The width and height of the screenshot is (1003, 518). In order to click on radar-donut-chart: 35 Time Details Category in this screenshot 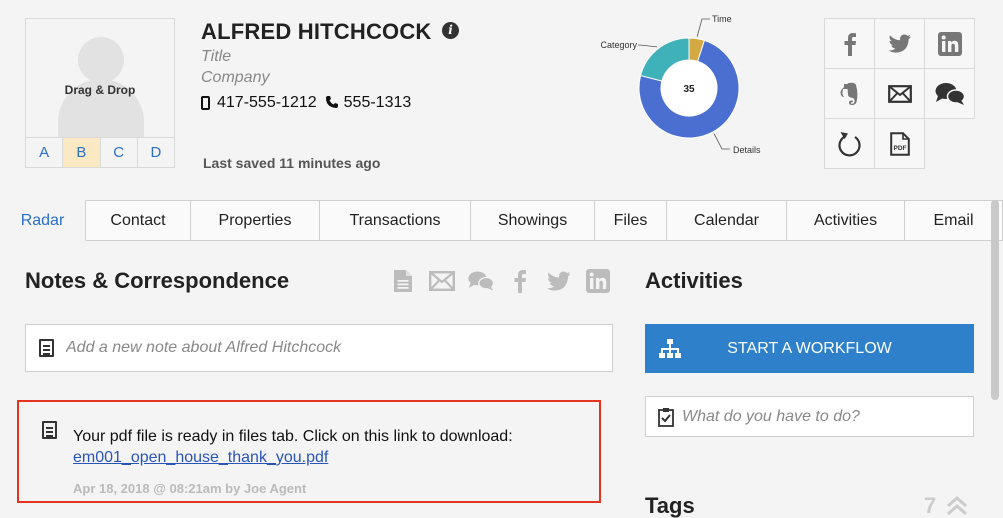, I will do `click(680, 84)`.